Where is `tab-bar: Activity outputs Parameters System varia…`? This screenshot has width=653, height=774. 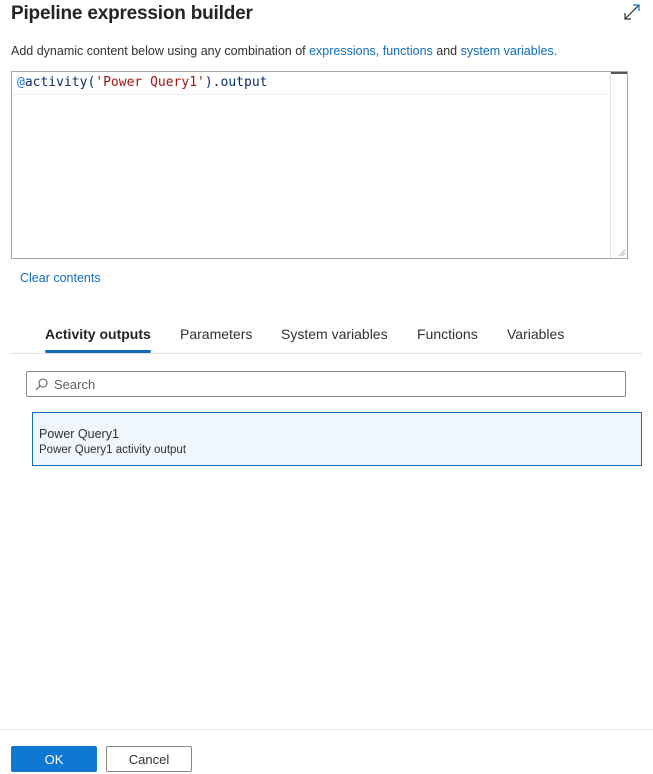 tab-bar: Activity outputs Parameters System varia… is located at coordinates (326, 340).